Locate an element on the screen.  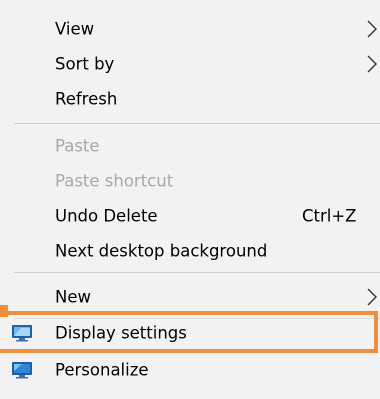
menu-item-sort-by: Sort by is located at coordinates (190, 64).